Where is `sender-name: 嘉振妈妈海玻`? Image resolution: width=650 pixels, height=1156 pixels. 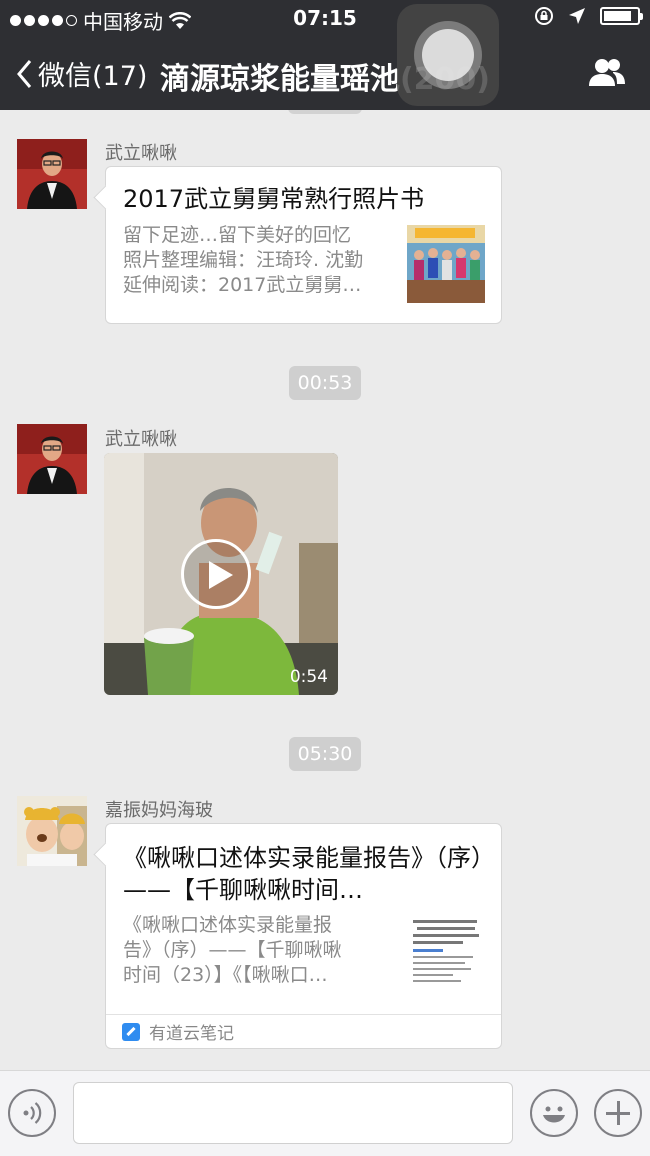 sender-name: 嘉振妈妈海玻 is located at coordinates (159, 810).